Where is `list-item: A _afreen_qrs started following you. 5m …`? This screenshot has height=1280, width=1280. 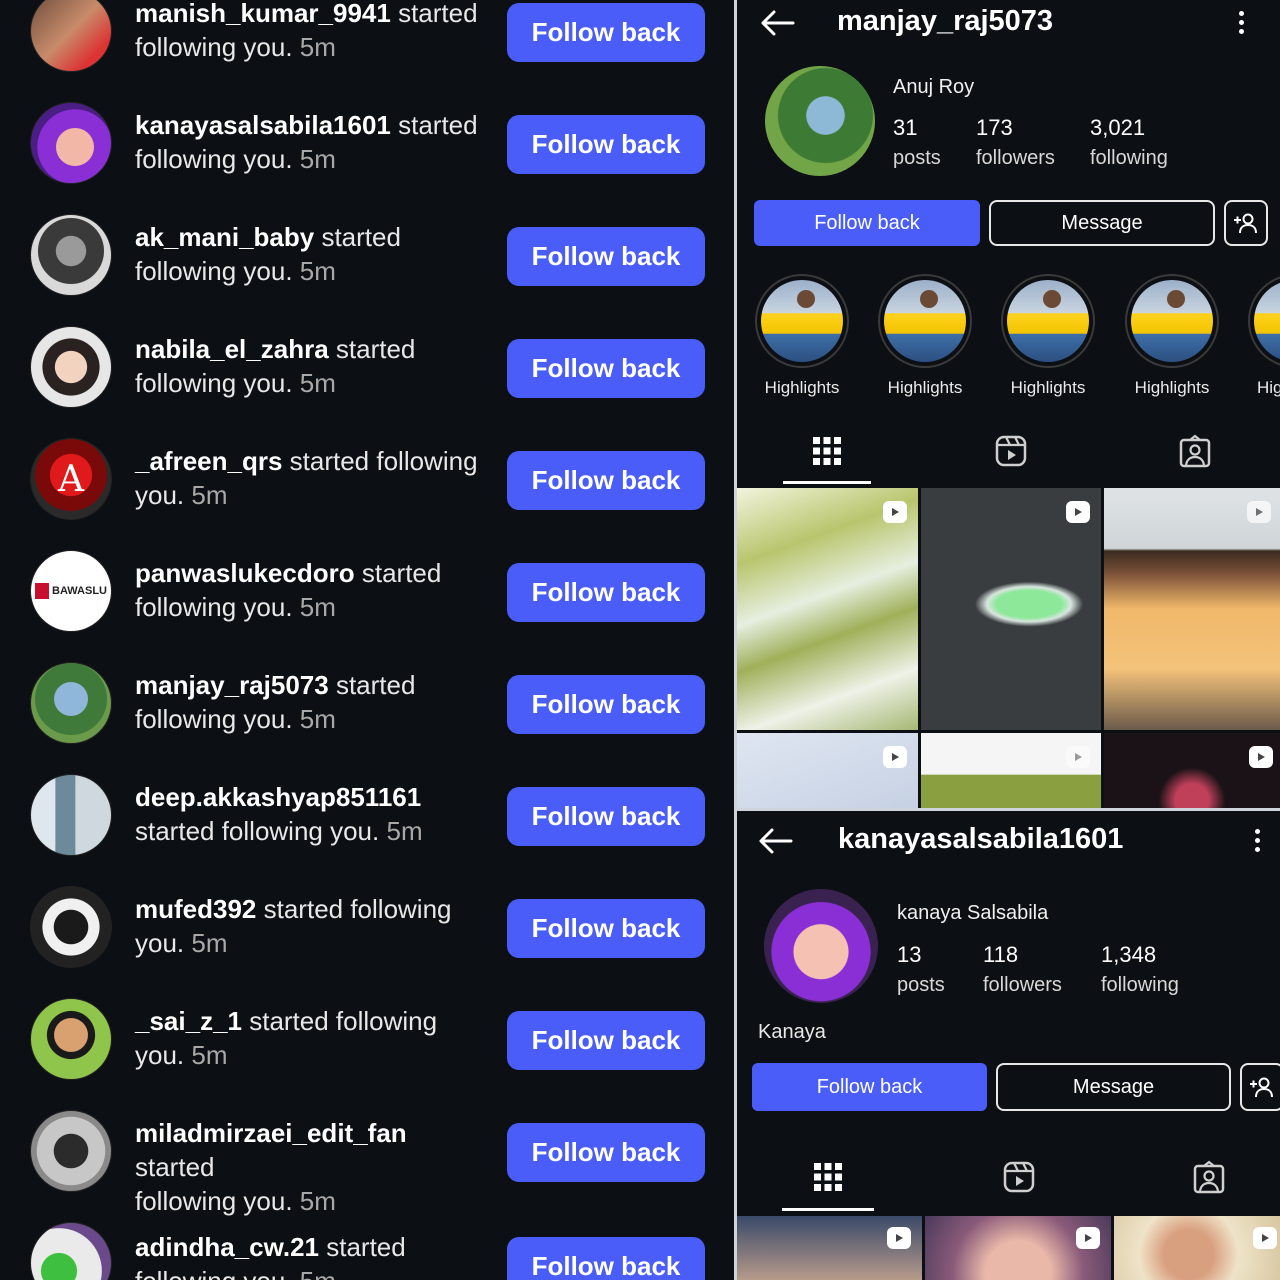
list-item: A _afreen_qrs started following you. 5m … is located at coordinates (367, 484).